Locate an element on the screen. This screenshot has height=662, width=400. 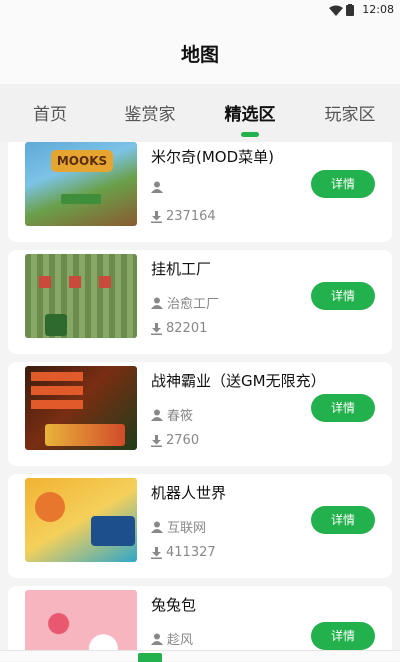
tab-bar: 首页 鉴赏家 精选区 玩家区 is located at coordinates (200, 113).